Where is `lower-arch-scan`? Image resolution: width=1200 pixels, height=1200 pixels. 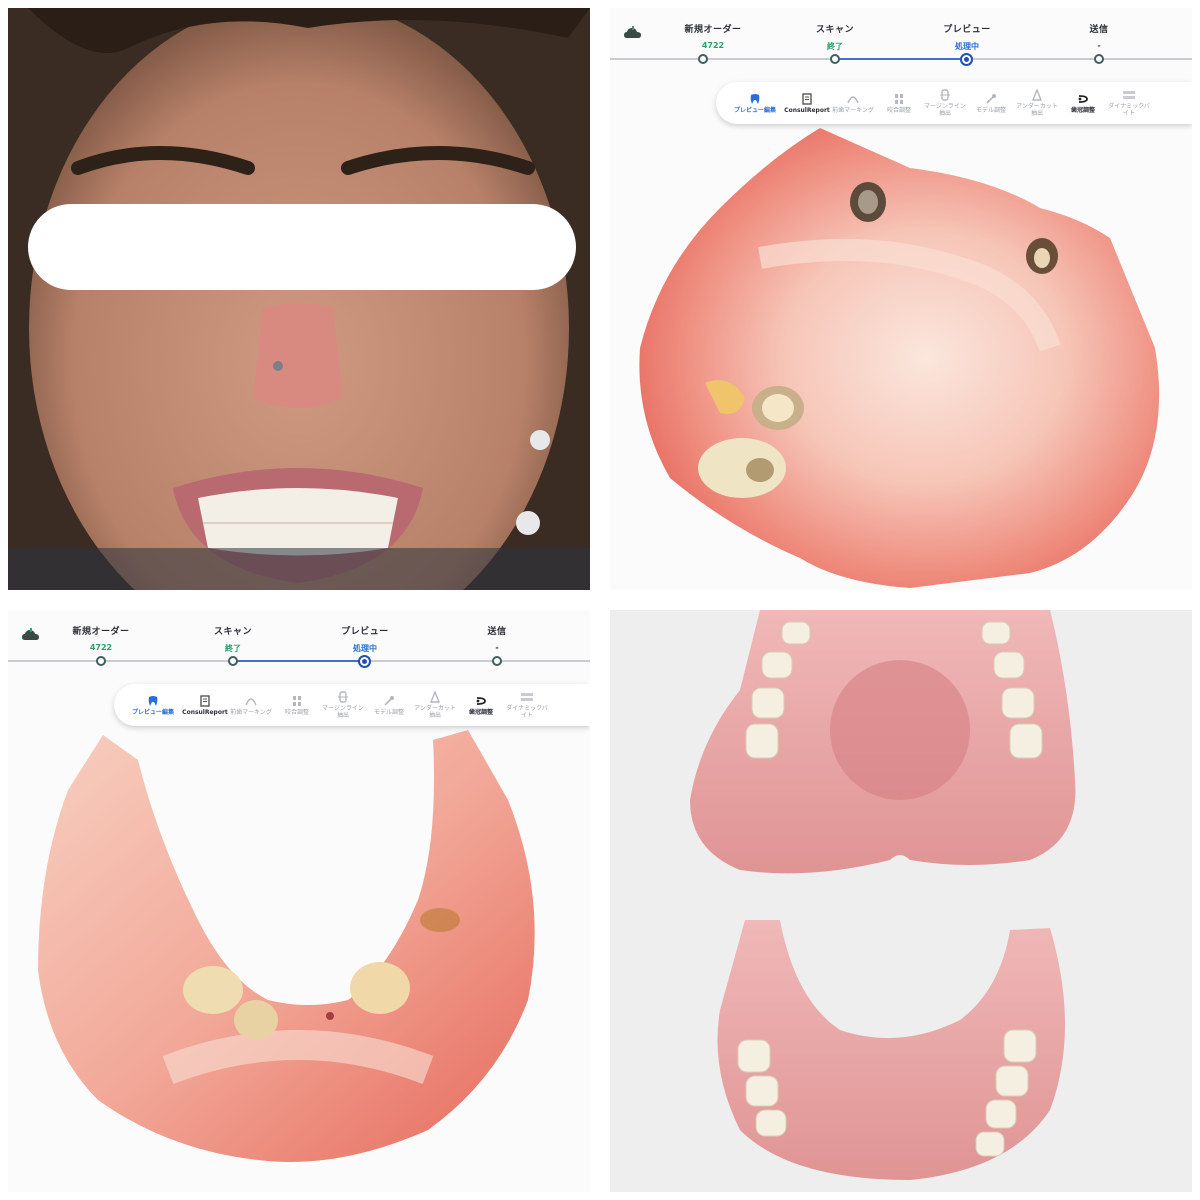
lower-arch-scan is located at coordinates (286, 946).